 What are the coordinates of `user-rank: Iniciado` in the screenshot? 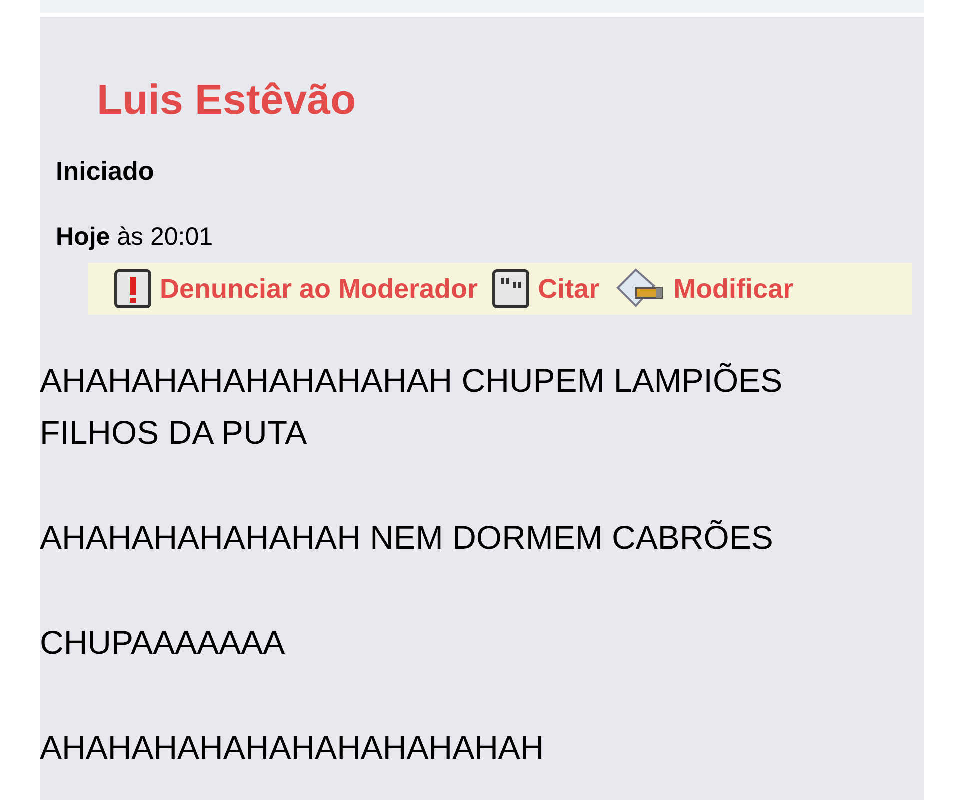 It's located at (105, 171).